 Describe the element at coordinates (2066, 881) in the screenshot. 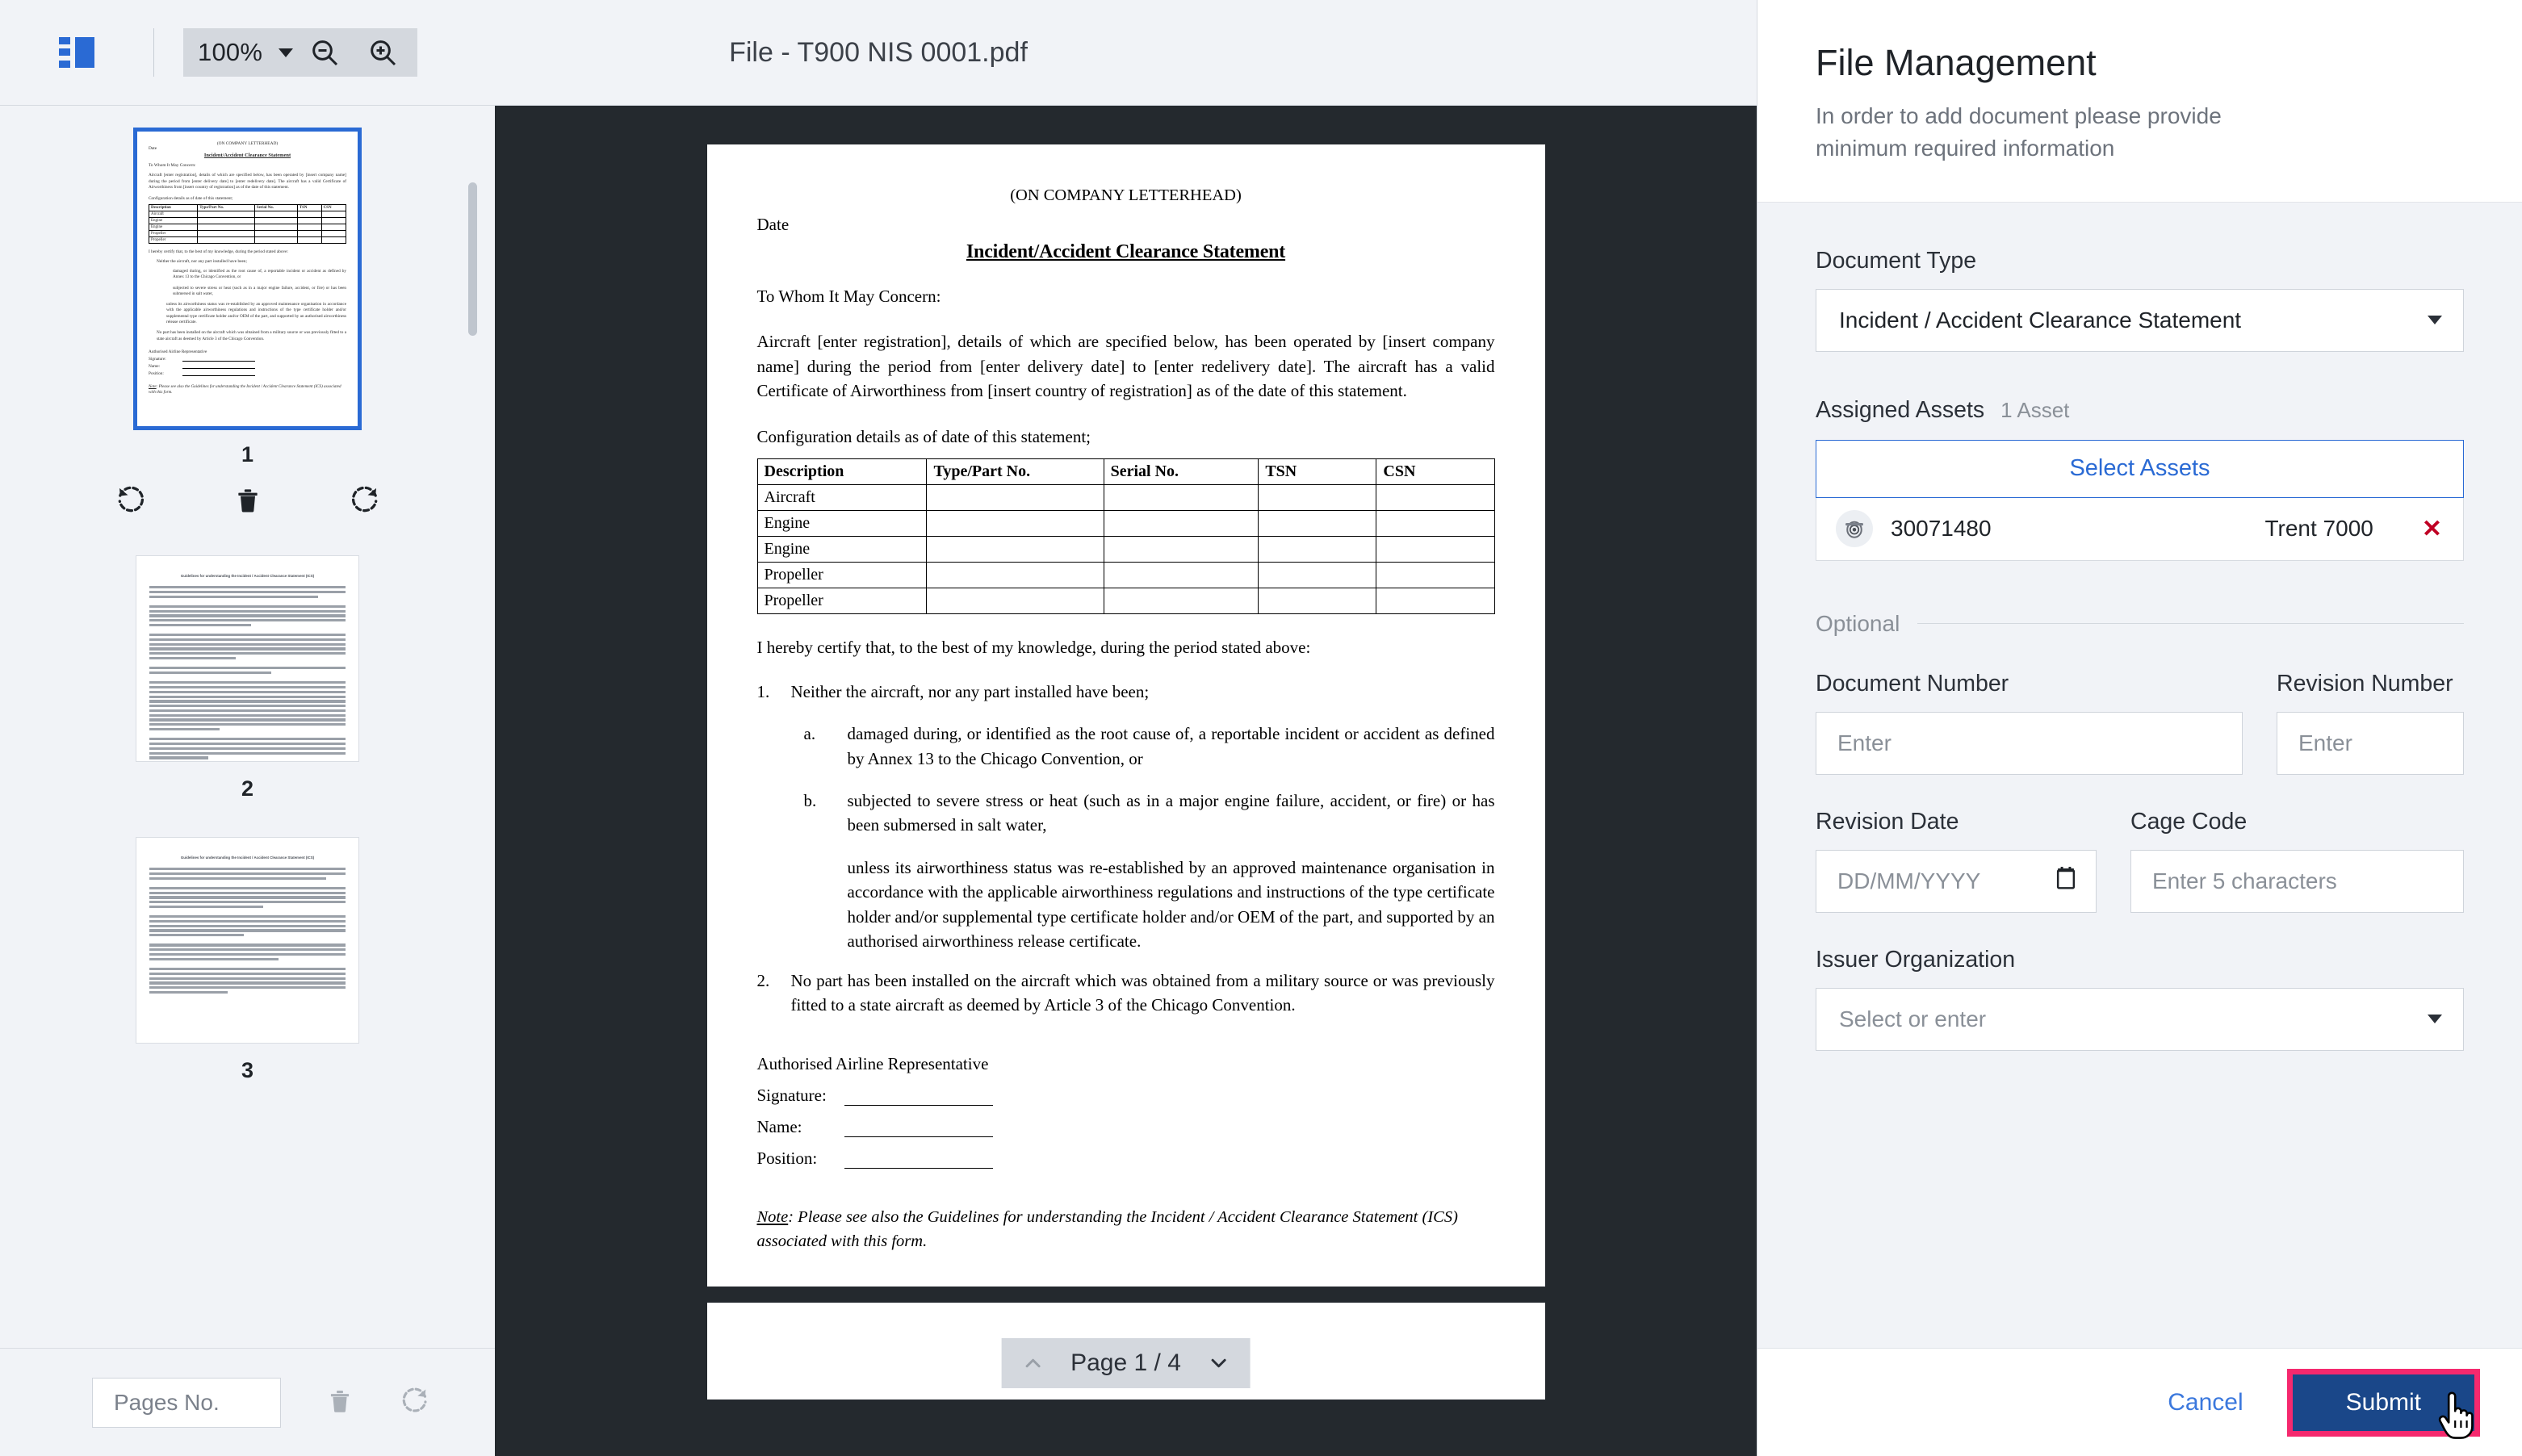

I see `calendar-icon` at that location.